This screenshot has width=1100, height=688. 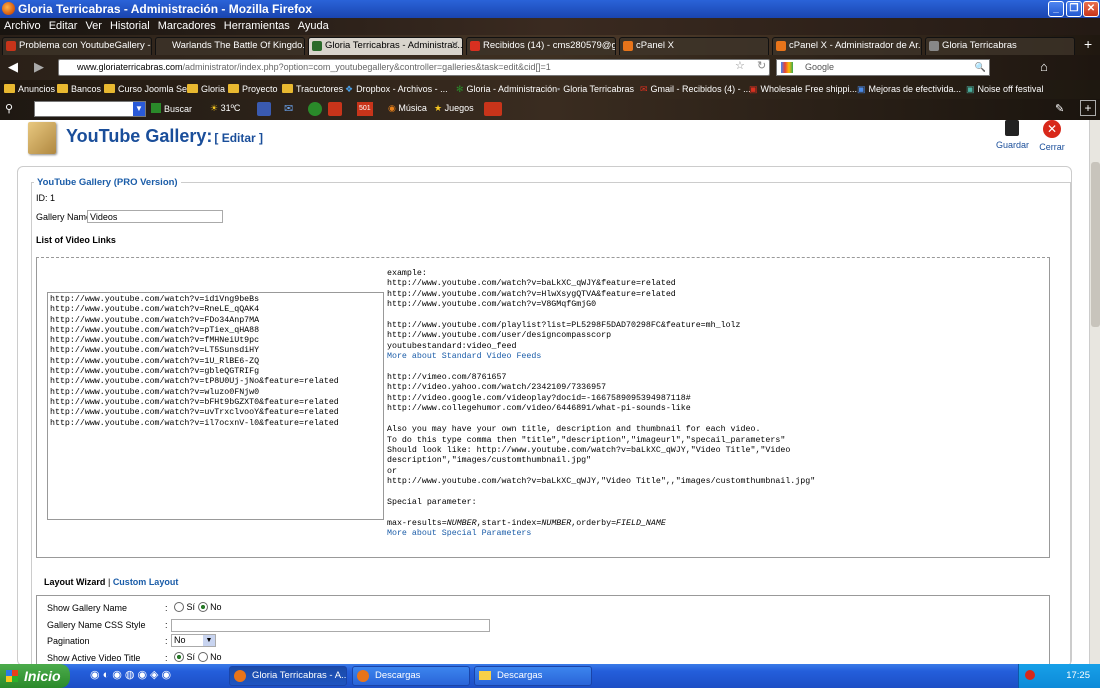 I want to click on menu-marcadores: Marcadores, so click(x=187, y=26).